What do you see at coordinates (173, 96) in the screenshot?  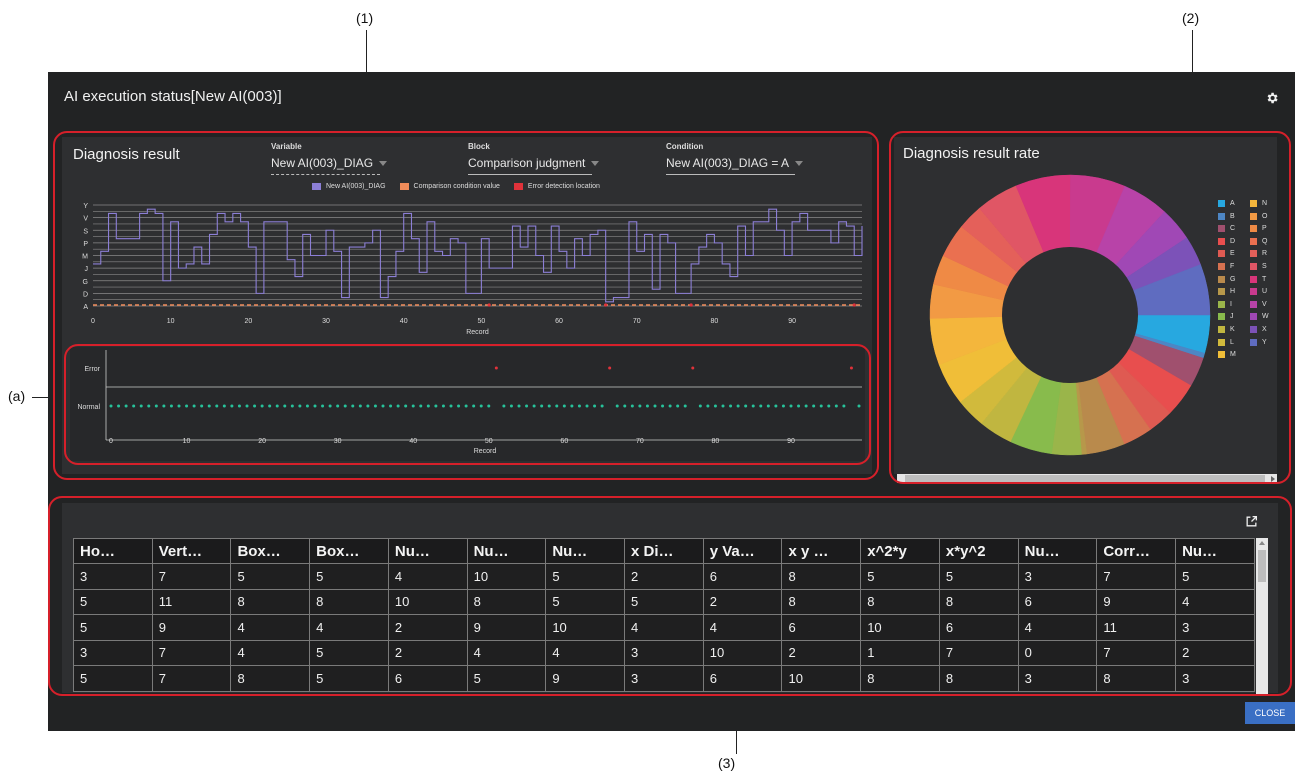 I see `window-title: AI execution status[New AI(003)]` at bounding box center [173, 96].